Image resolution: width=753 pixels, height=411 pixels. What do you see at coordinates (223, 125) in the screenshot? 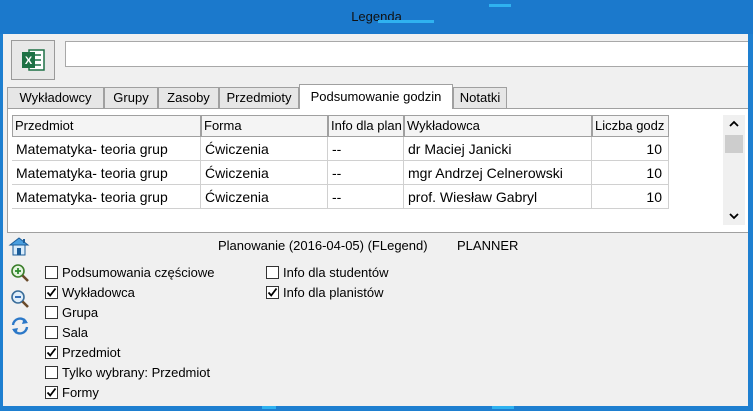
I see `column-header-label: Forma` at bounding box center [223, 125].